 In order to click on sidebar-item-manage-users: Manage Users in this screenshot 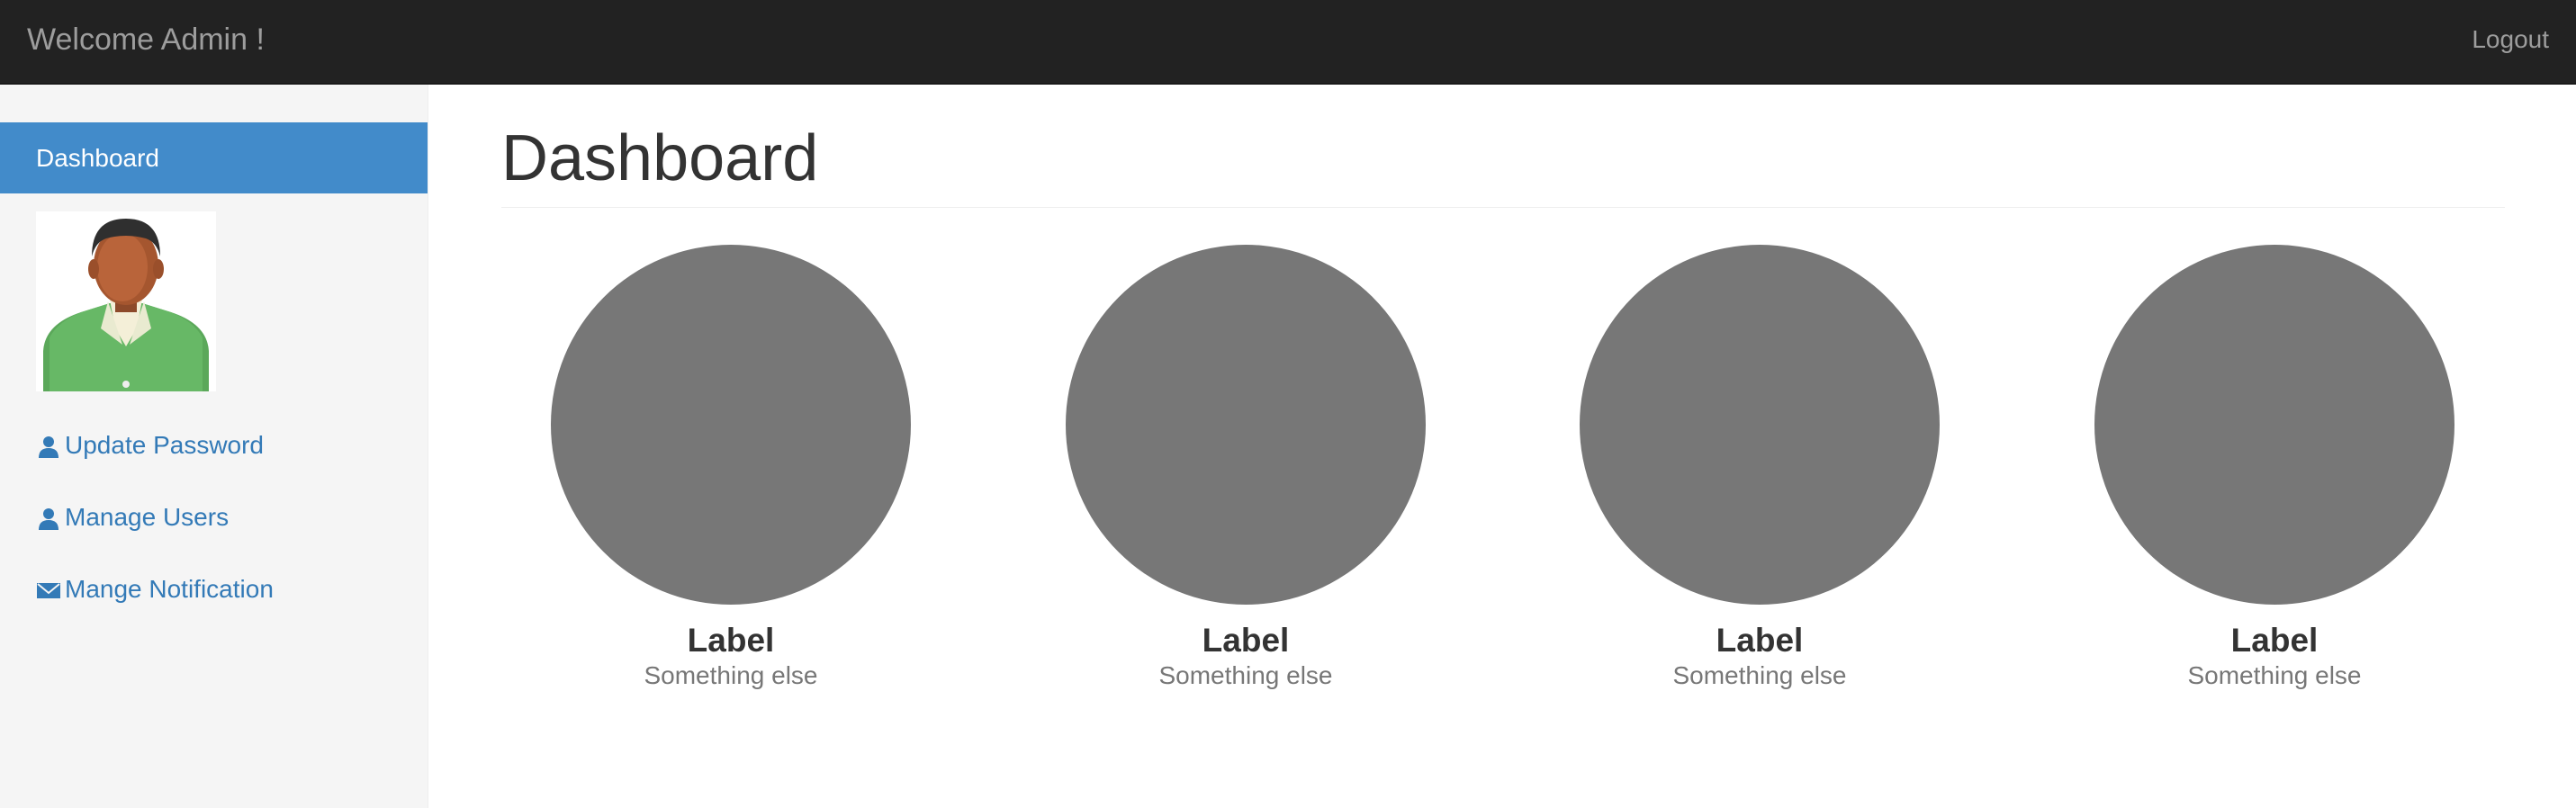, I will do `click(132, 517)`.